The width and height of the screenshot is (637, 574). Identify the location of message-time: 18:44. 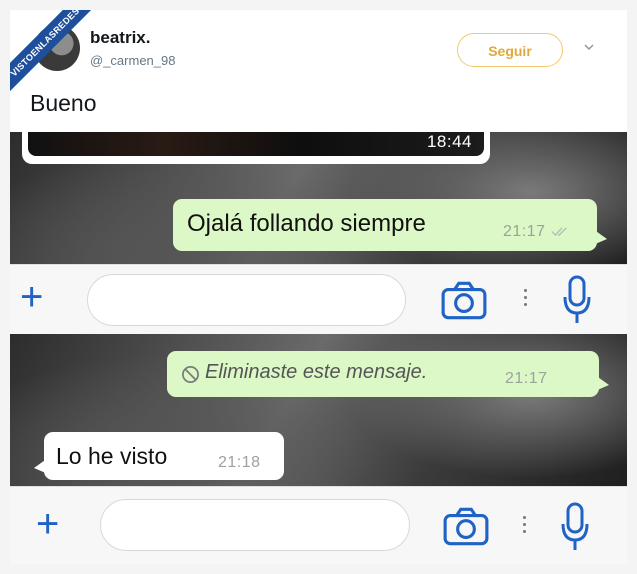
(449, 141).